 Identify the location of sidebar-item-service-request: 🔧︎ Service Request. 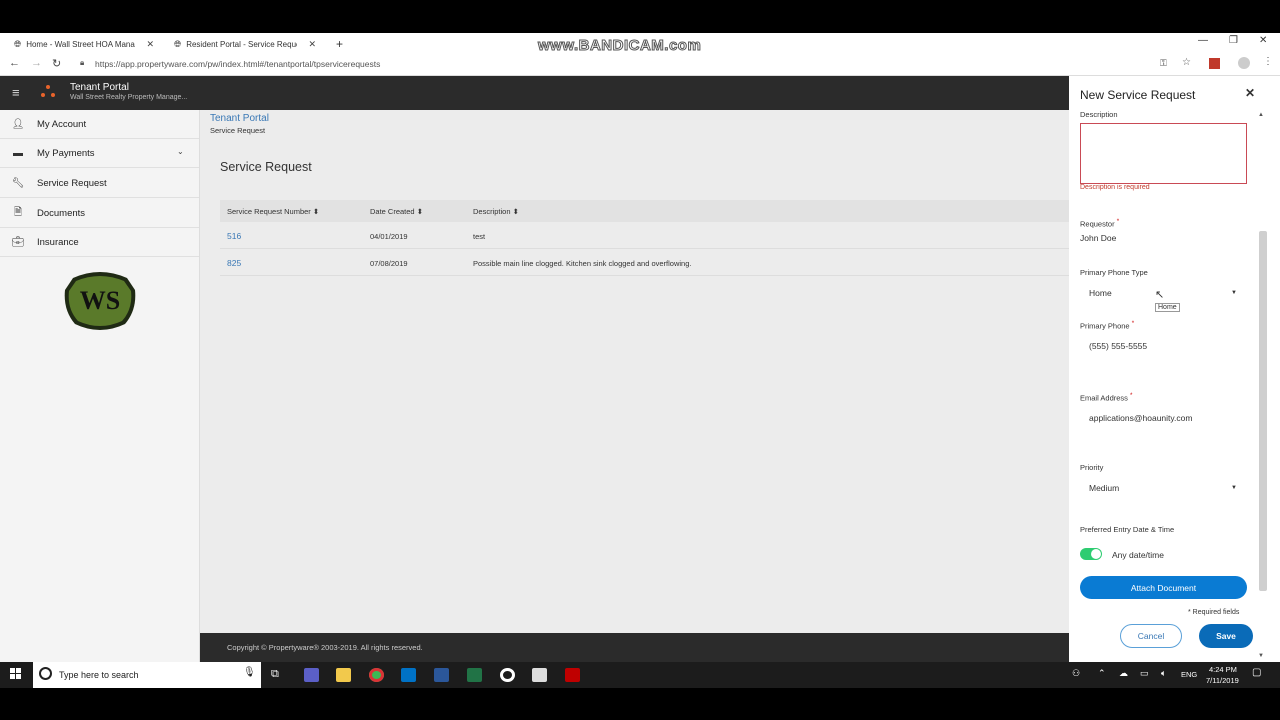
(99, 183).